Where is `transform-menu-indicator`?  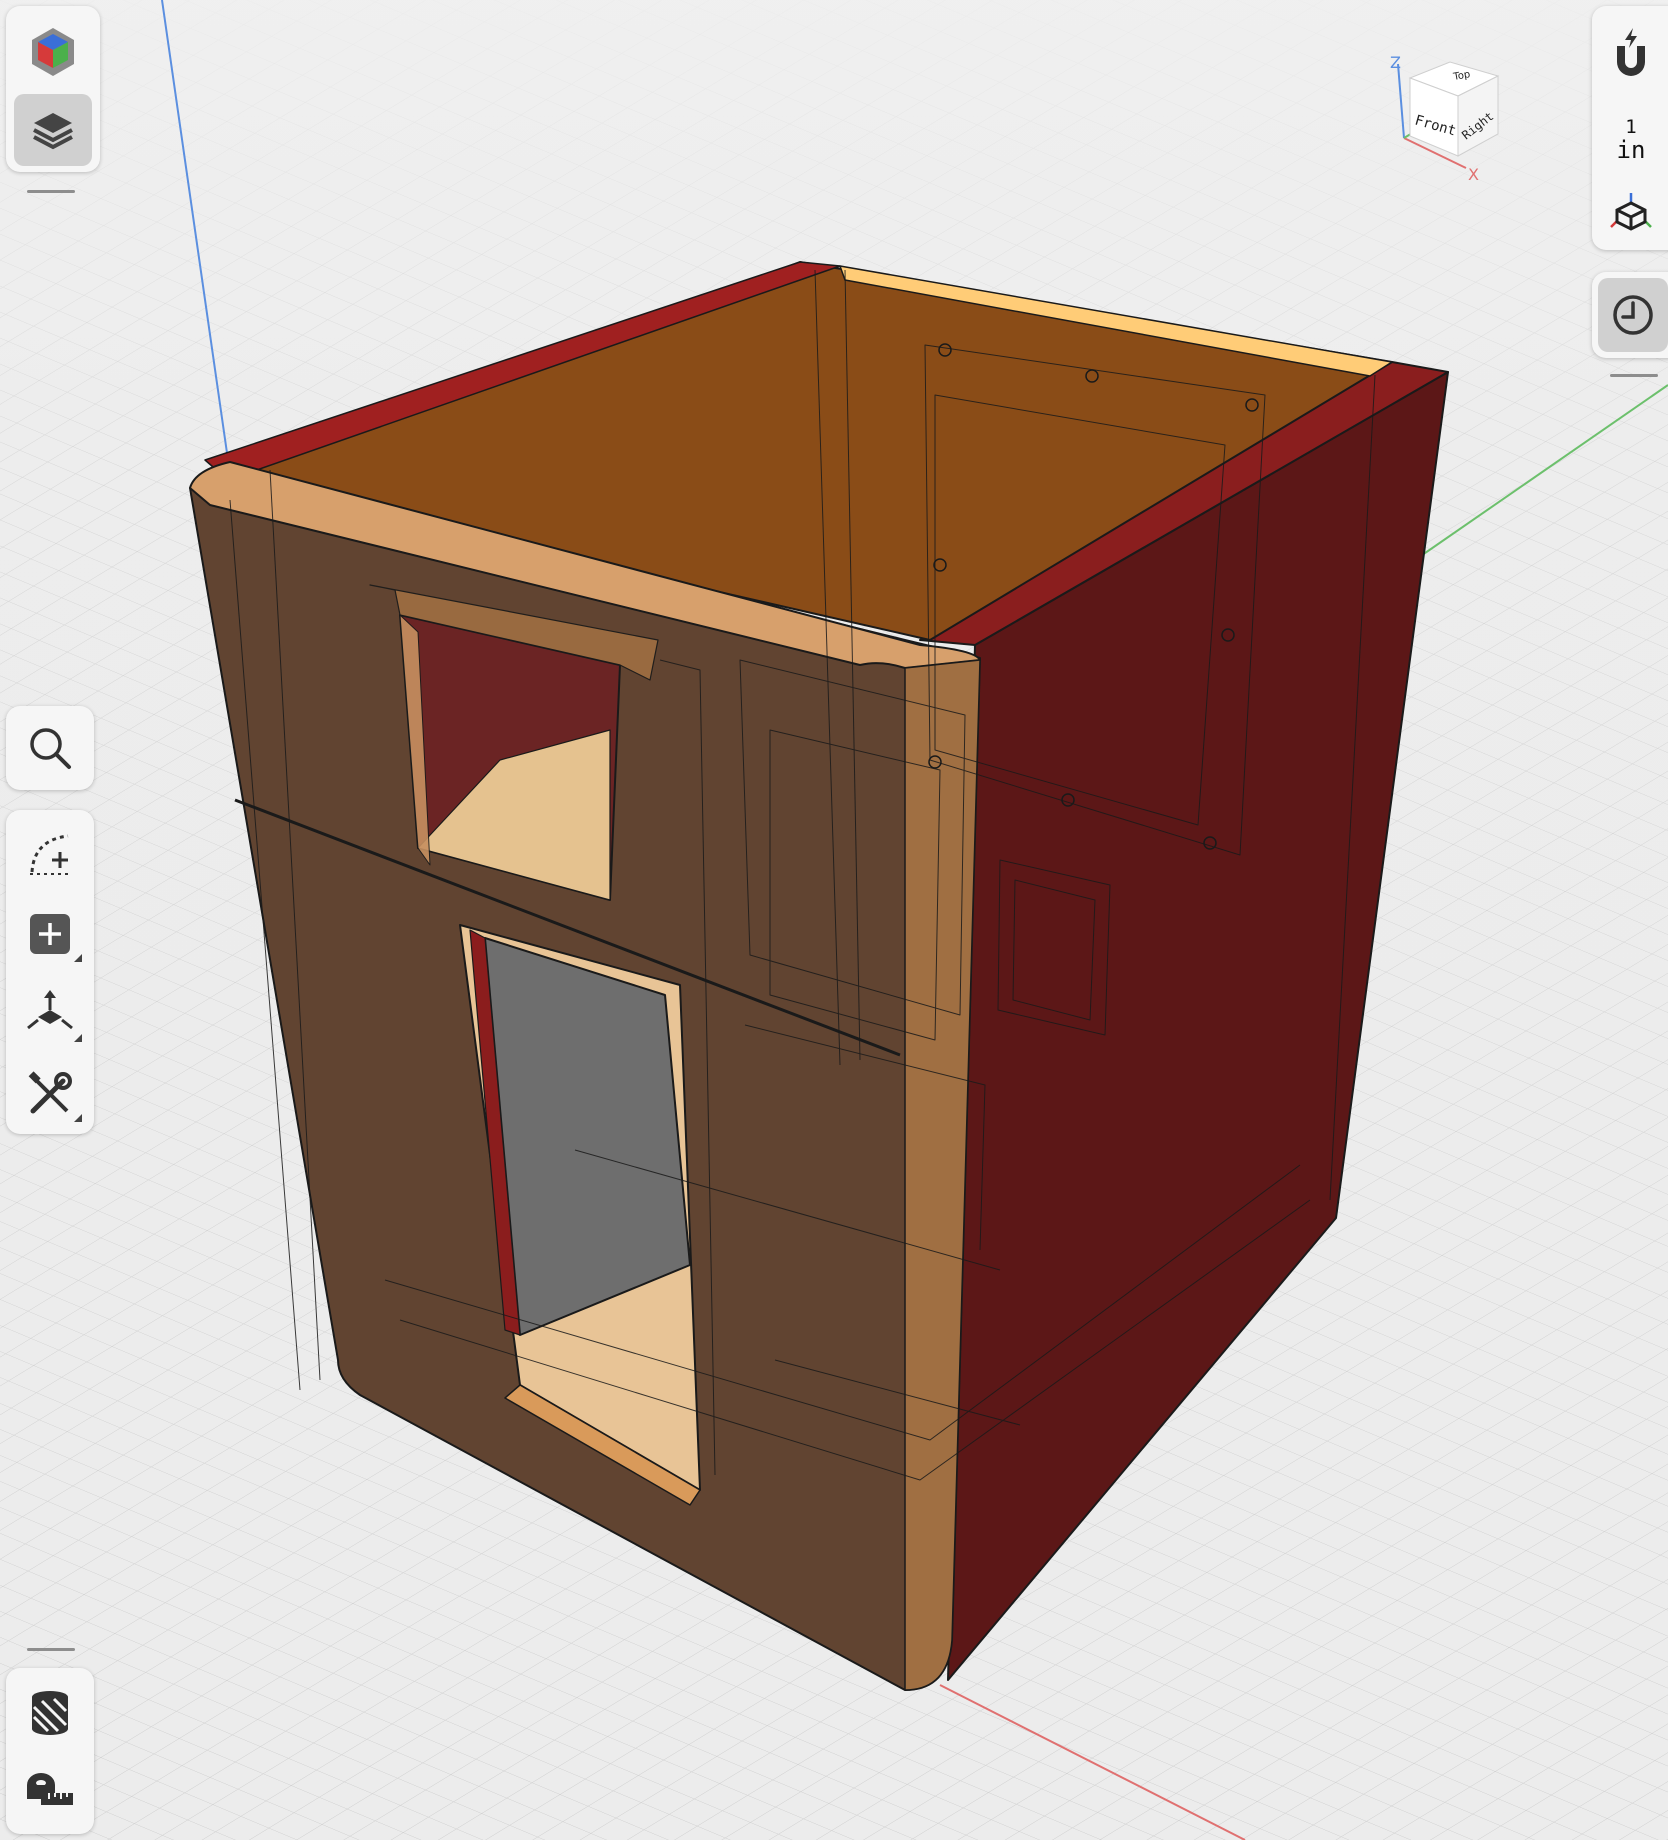 transform-menu-indicator is located at coordinates (78, 1038).